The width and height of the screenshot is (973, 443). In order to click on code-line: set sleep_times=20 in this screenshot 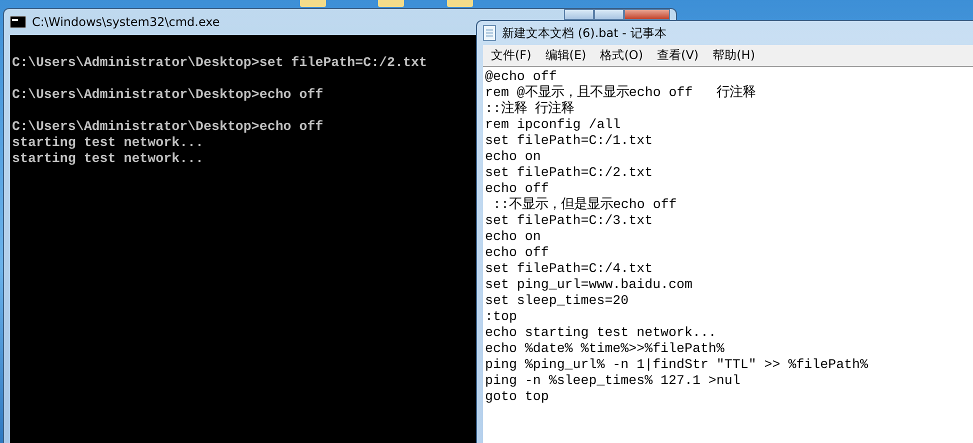, I will do `click(557, 301)`.